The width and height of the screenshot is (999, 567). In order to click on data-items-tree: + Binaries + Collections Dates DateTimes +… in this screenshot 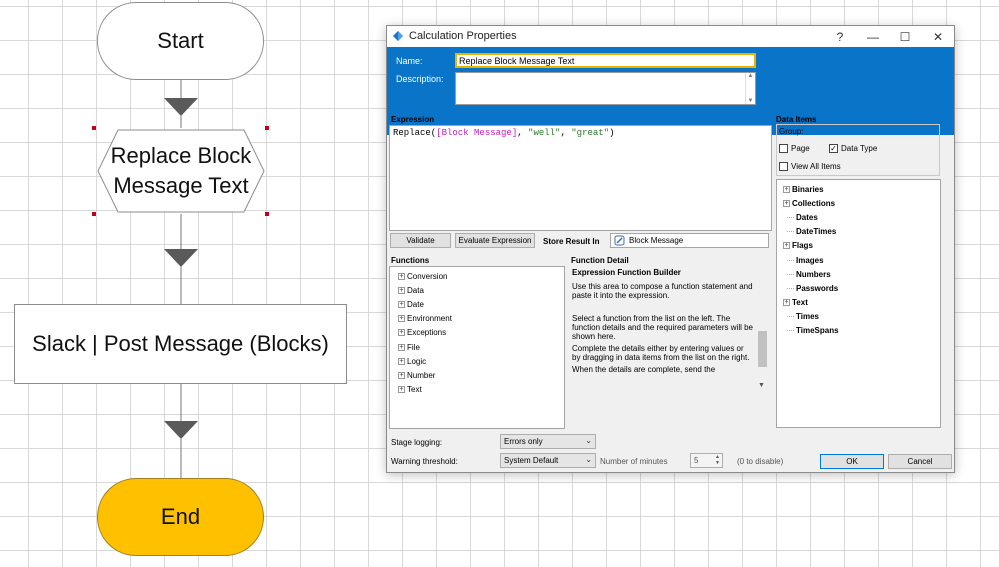, I will do `click(858, 303)`.